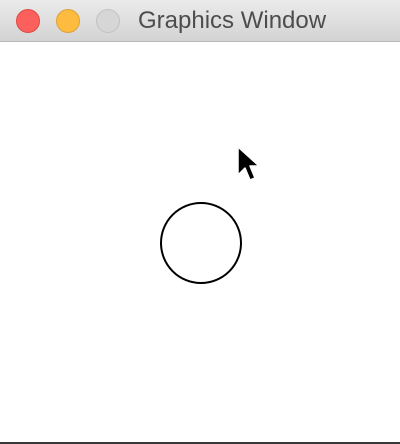 The image size is (400, 444). I want to click on minimize-button, so click(68, 21).